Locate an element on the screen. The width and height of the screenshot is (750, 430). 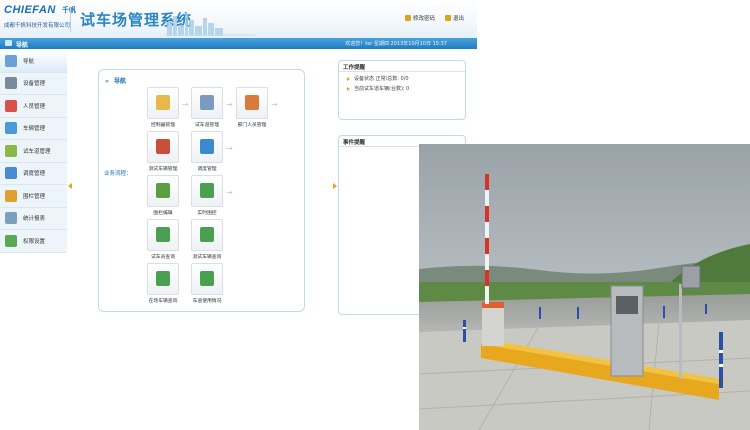
workflow-tile: 在场车辆查询 is located at coordinates (163, 283).